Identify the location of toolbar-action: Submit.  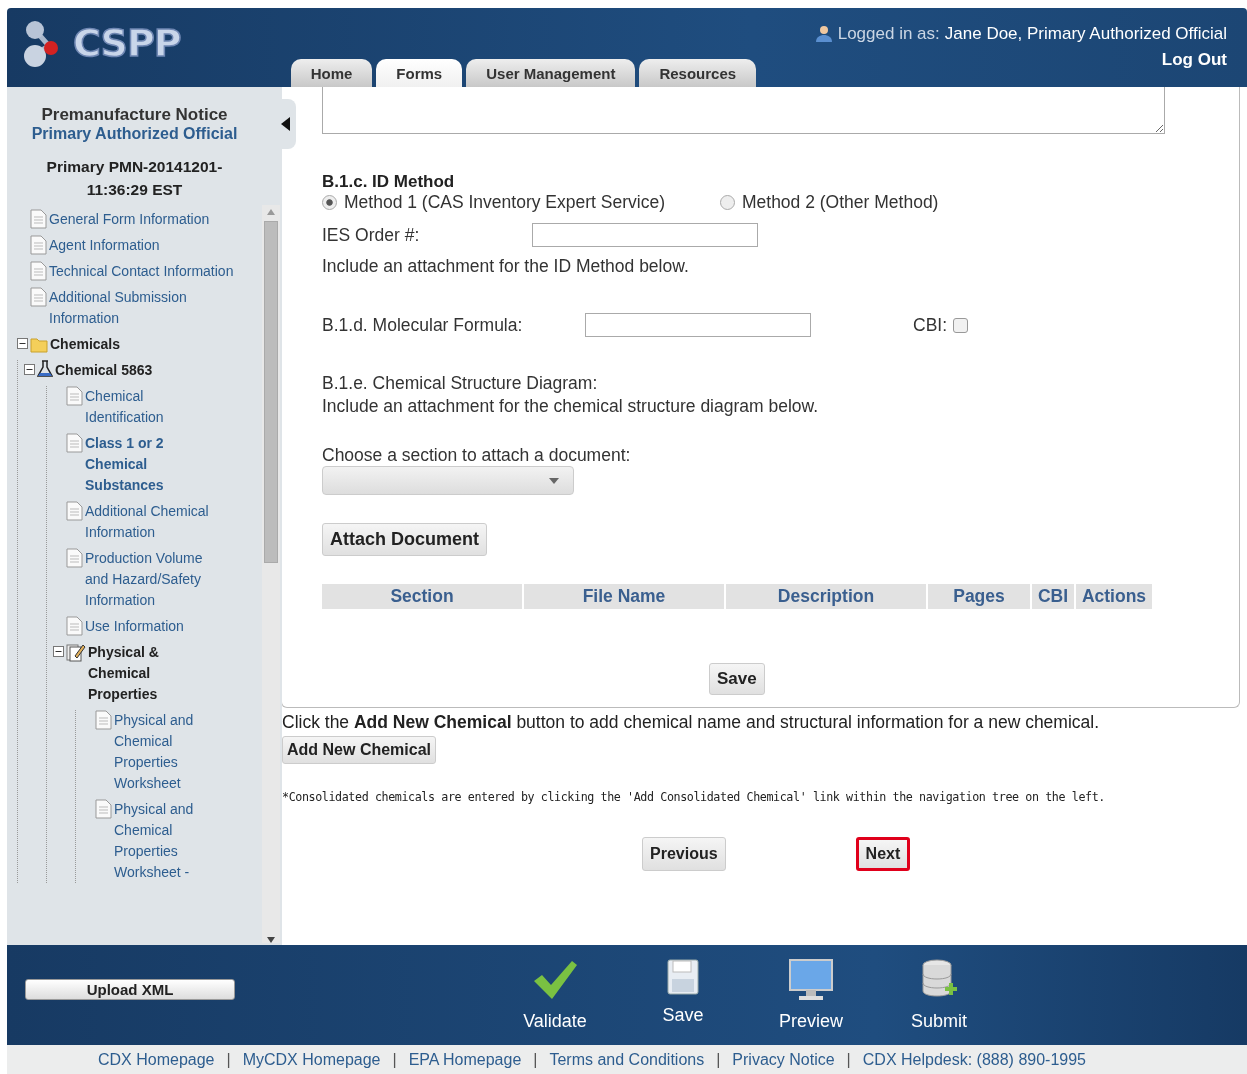
(939, 995).